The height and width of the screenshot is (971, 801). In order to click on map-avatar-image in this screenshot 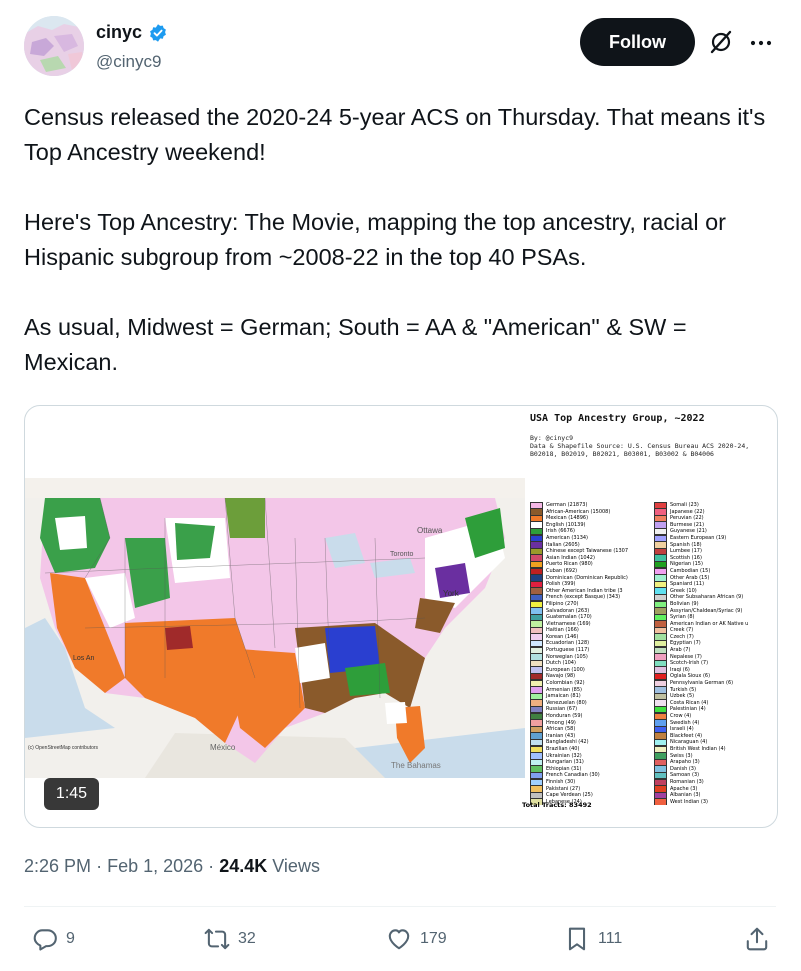, I will do `click(54, 46)`.